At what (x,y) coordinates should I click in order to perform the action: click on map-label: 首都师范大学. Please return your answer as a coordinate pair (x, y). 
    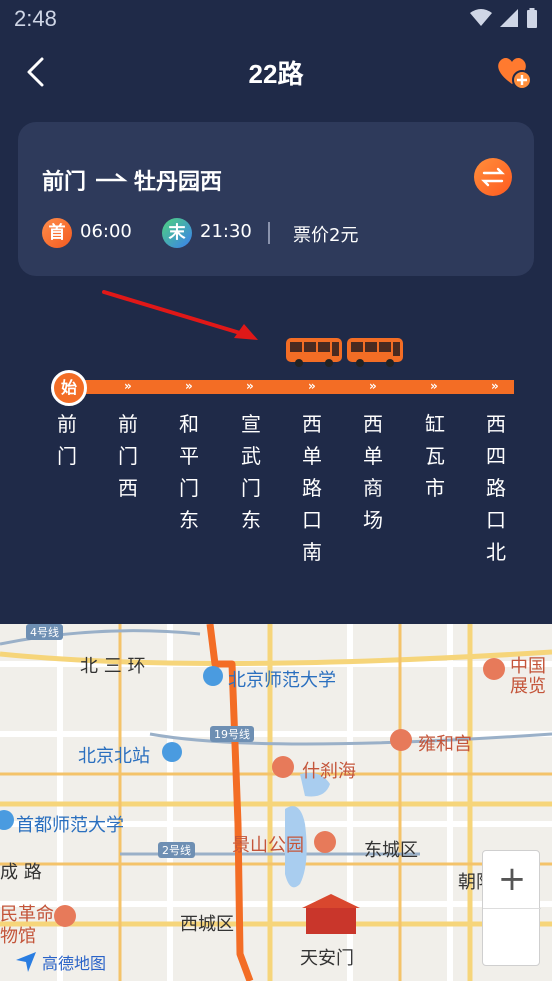
    Looking at the image, I should click on (70, 825).